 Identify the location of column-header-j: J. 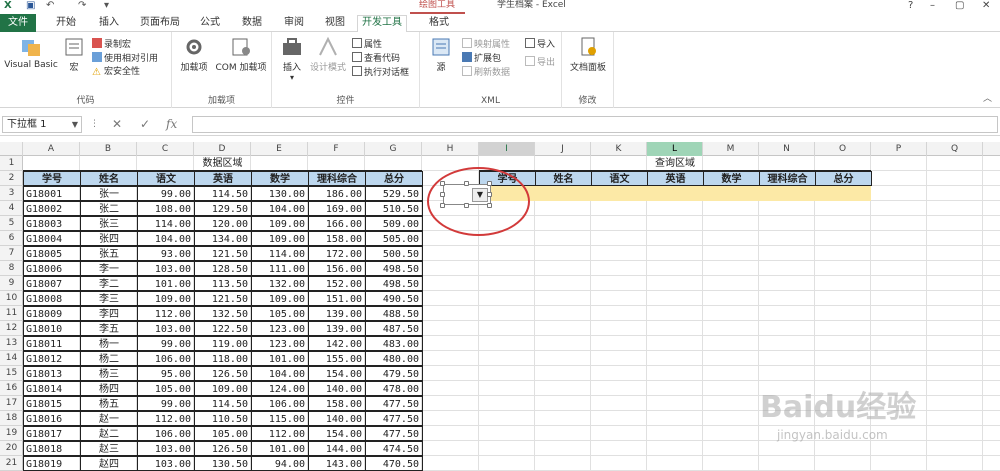
(563, 149).